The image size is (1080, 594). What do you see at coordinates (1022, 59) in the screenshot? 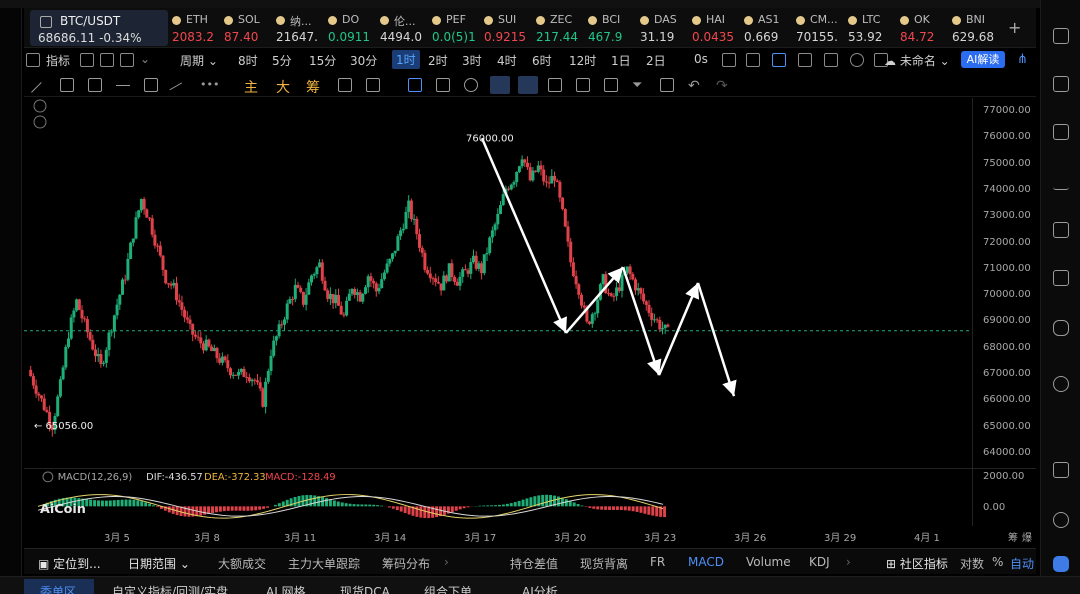
I see `share-network-icon: ⋔` at bounding box center [1022, 59].